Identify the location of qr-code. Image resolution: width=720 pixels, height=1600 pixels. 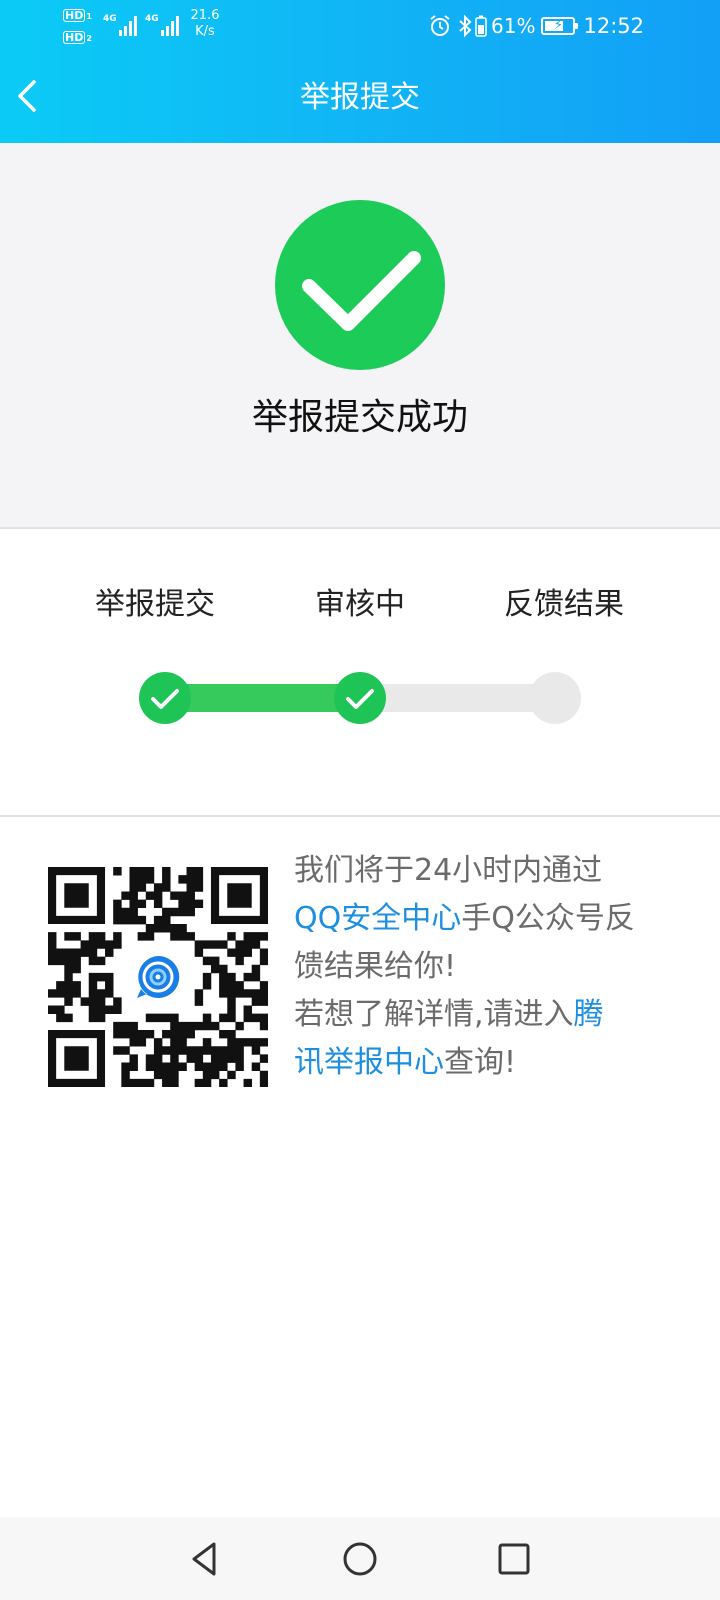
(158, 977).